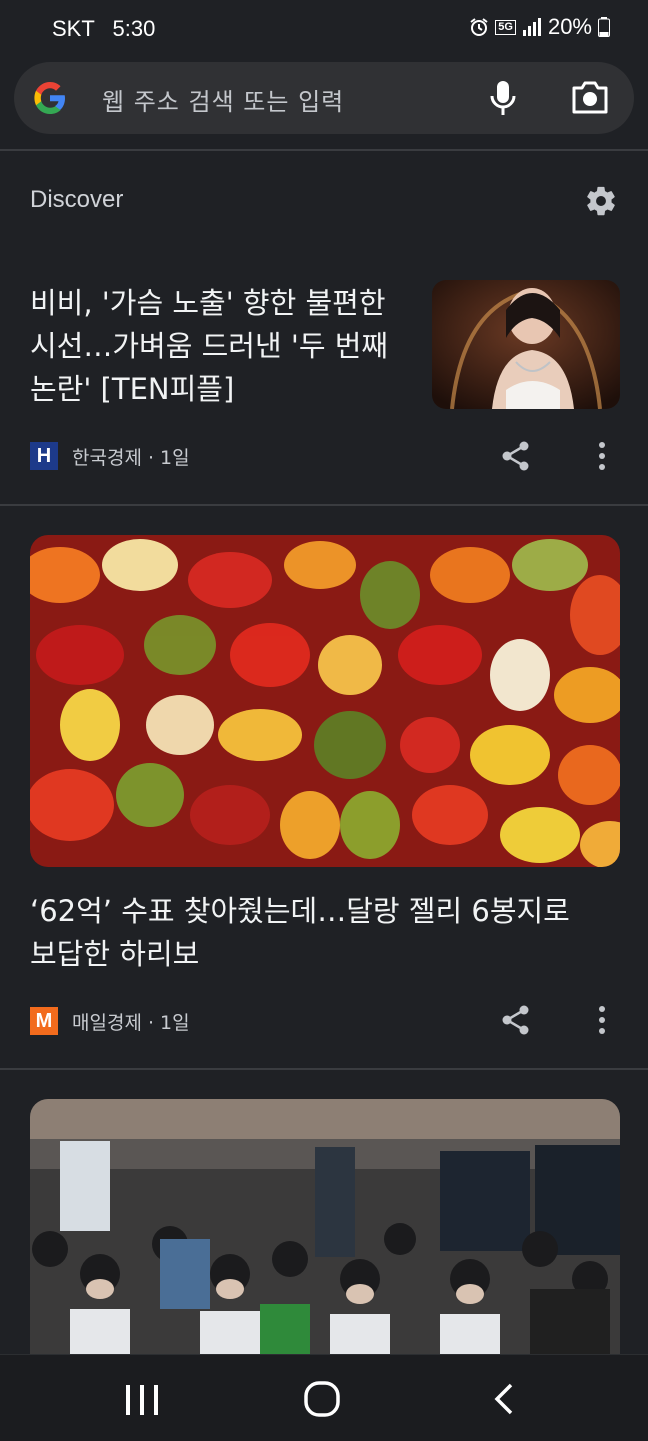 The image size is (648, 1441). Describe the element at coordinates (142, 1400) in the screenshot. I see `recents-icon` at that location.